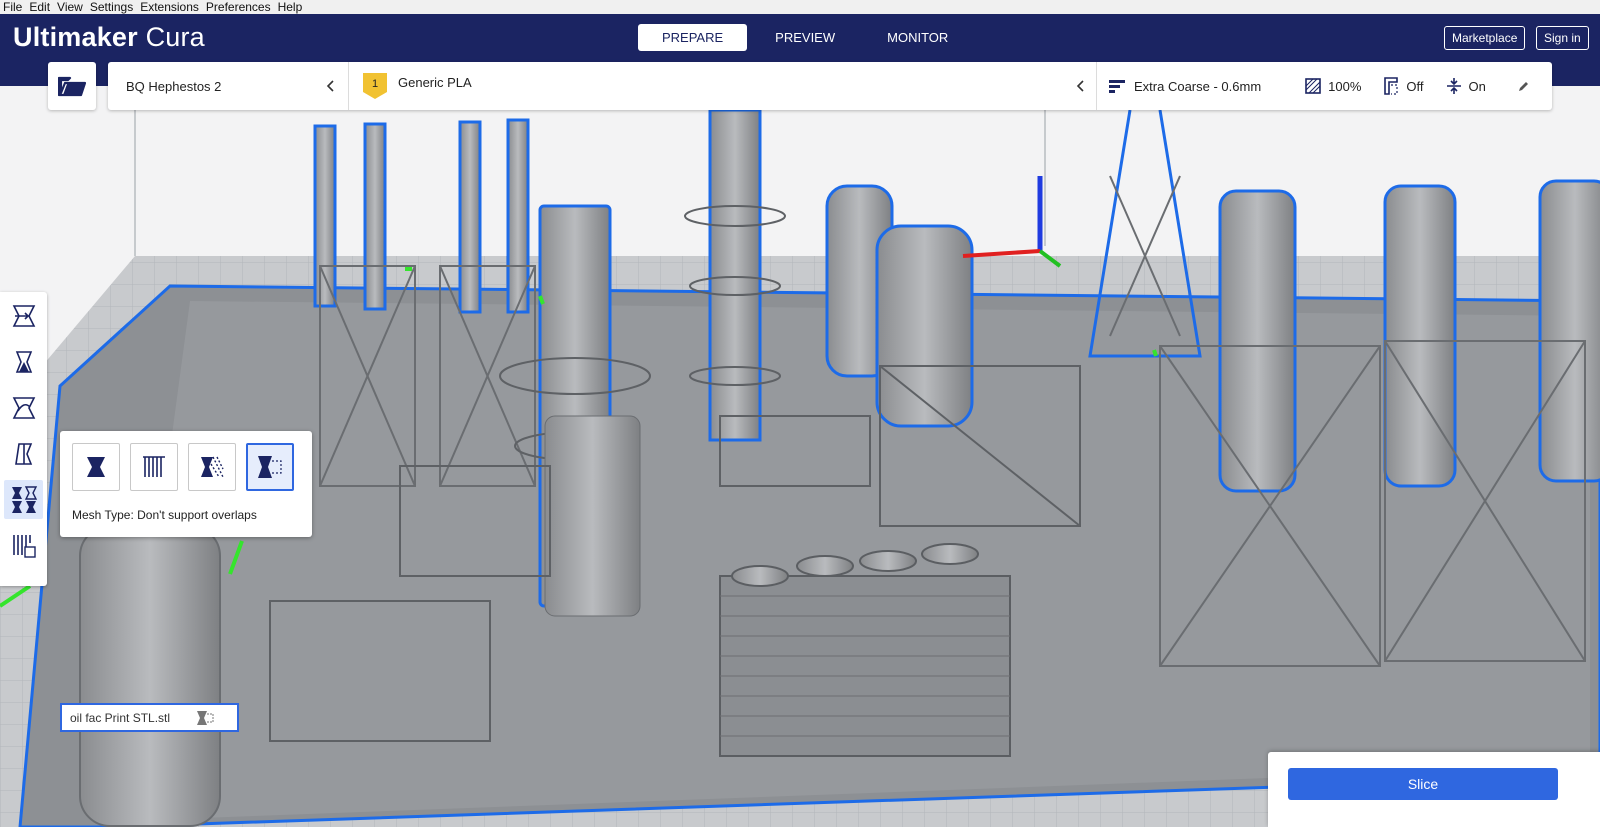 This screenshot has height=827, width=1600. I want to click on per-model-settings-icon, so click(24, 499).